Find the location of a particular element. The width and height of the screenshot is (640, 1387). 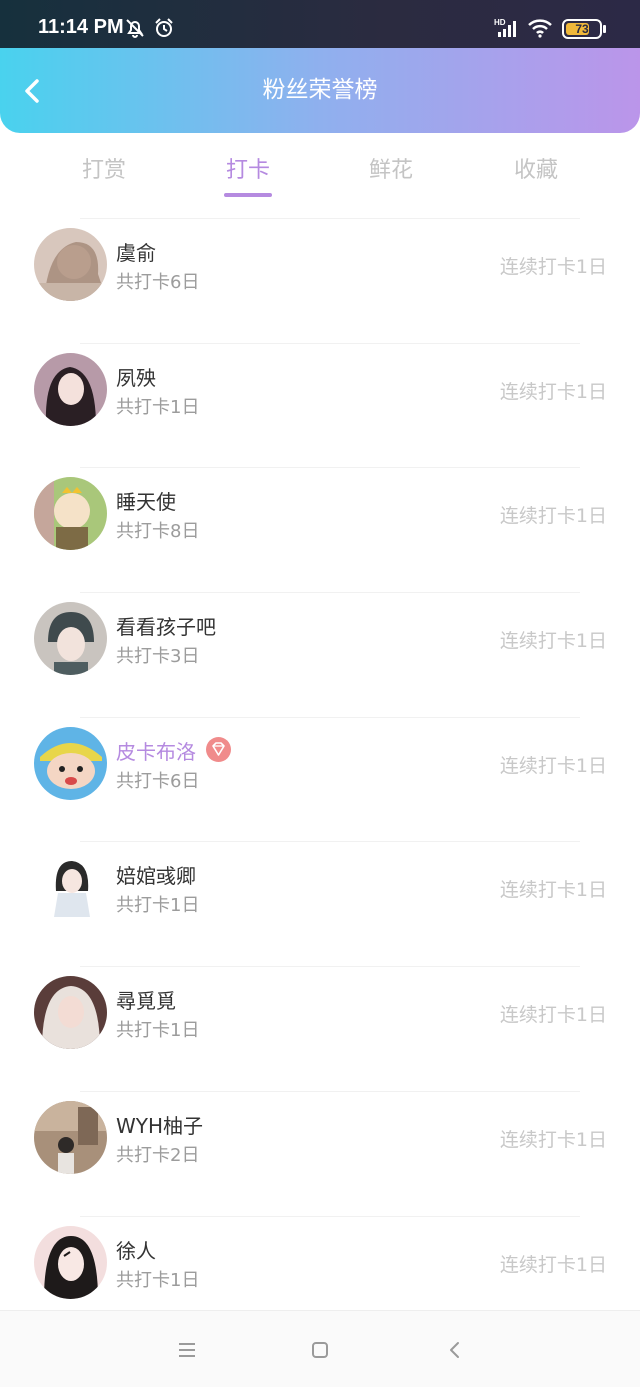

tab-favorites: 收藏 is located at coordinates (536, 168).